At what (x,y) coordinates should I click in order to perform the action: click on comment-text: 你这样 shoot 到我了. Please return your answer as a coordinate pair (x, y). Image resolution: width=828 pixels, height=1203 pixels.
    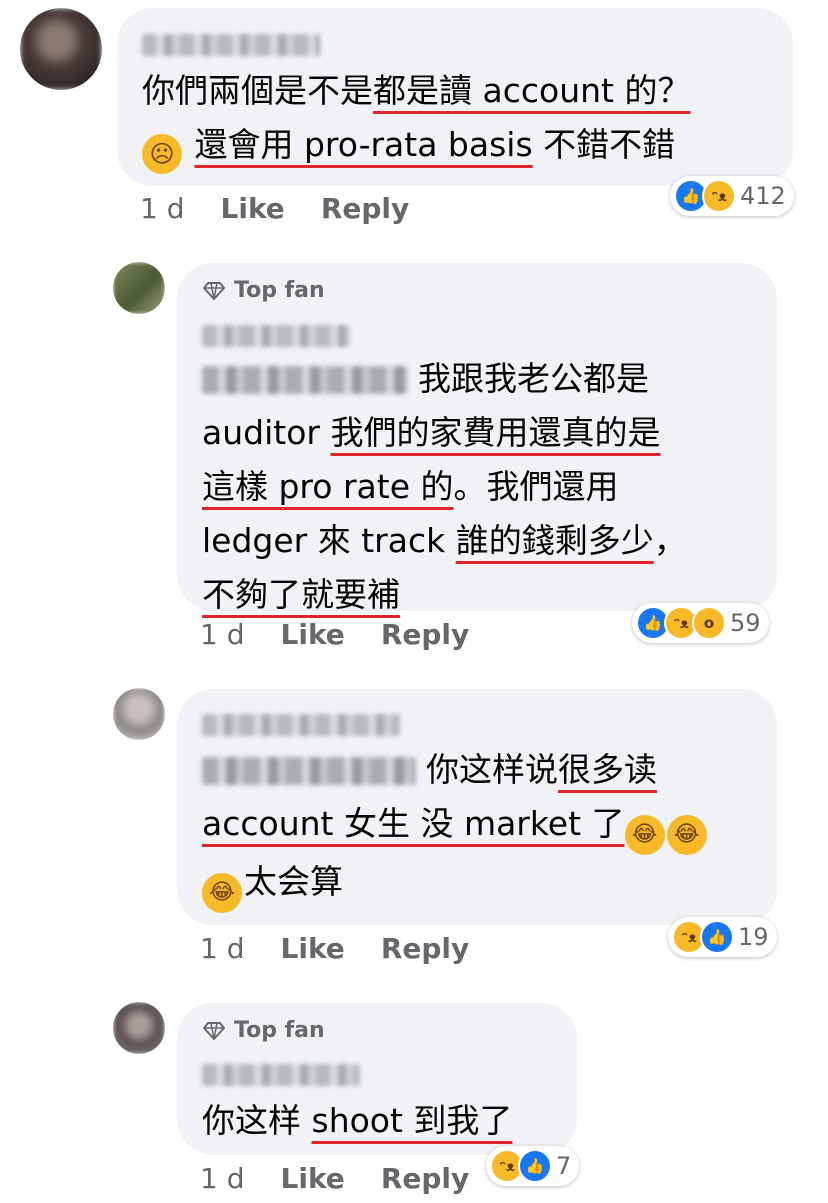
    Looking at the image, I should click on (357, 1120).